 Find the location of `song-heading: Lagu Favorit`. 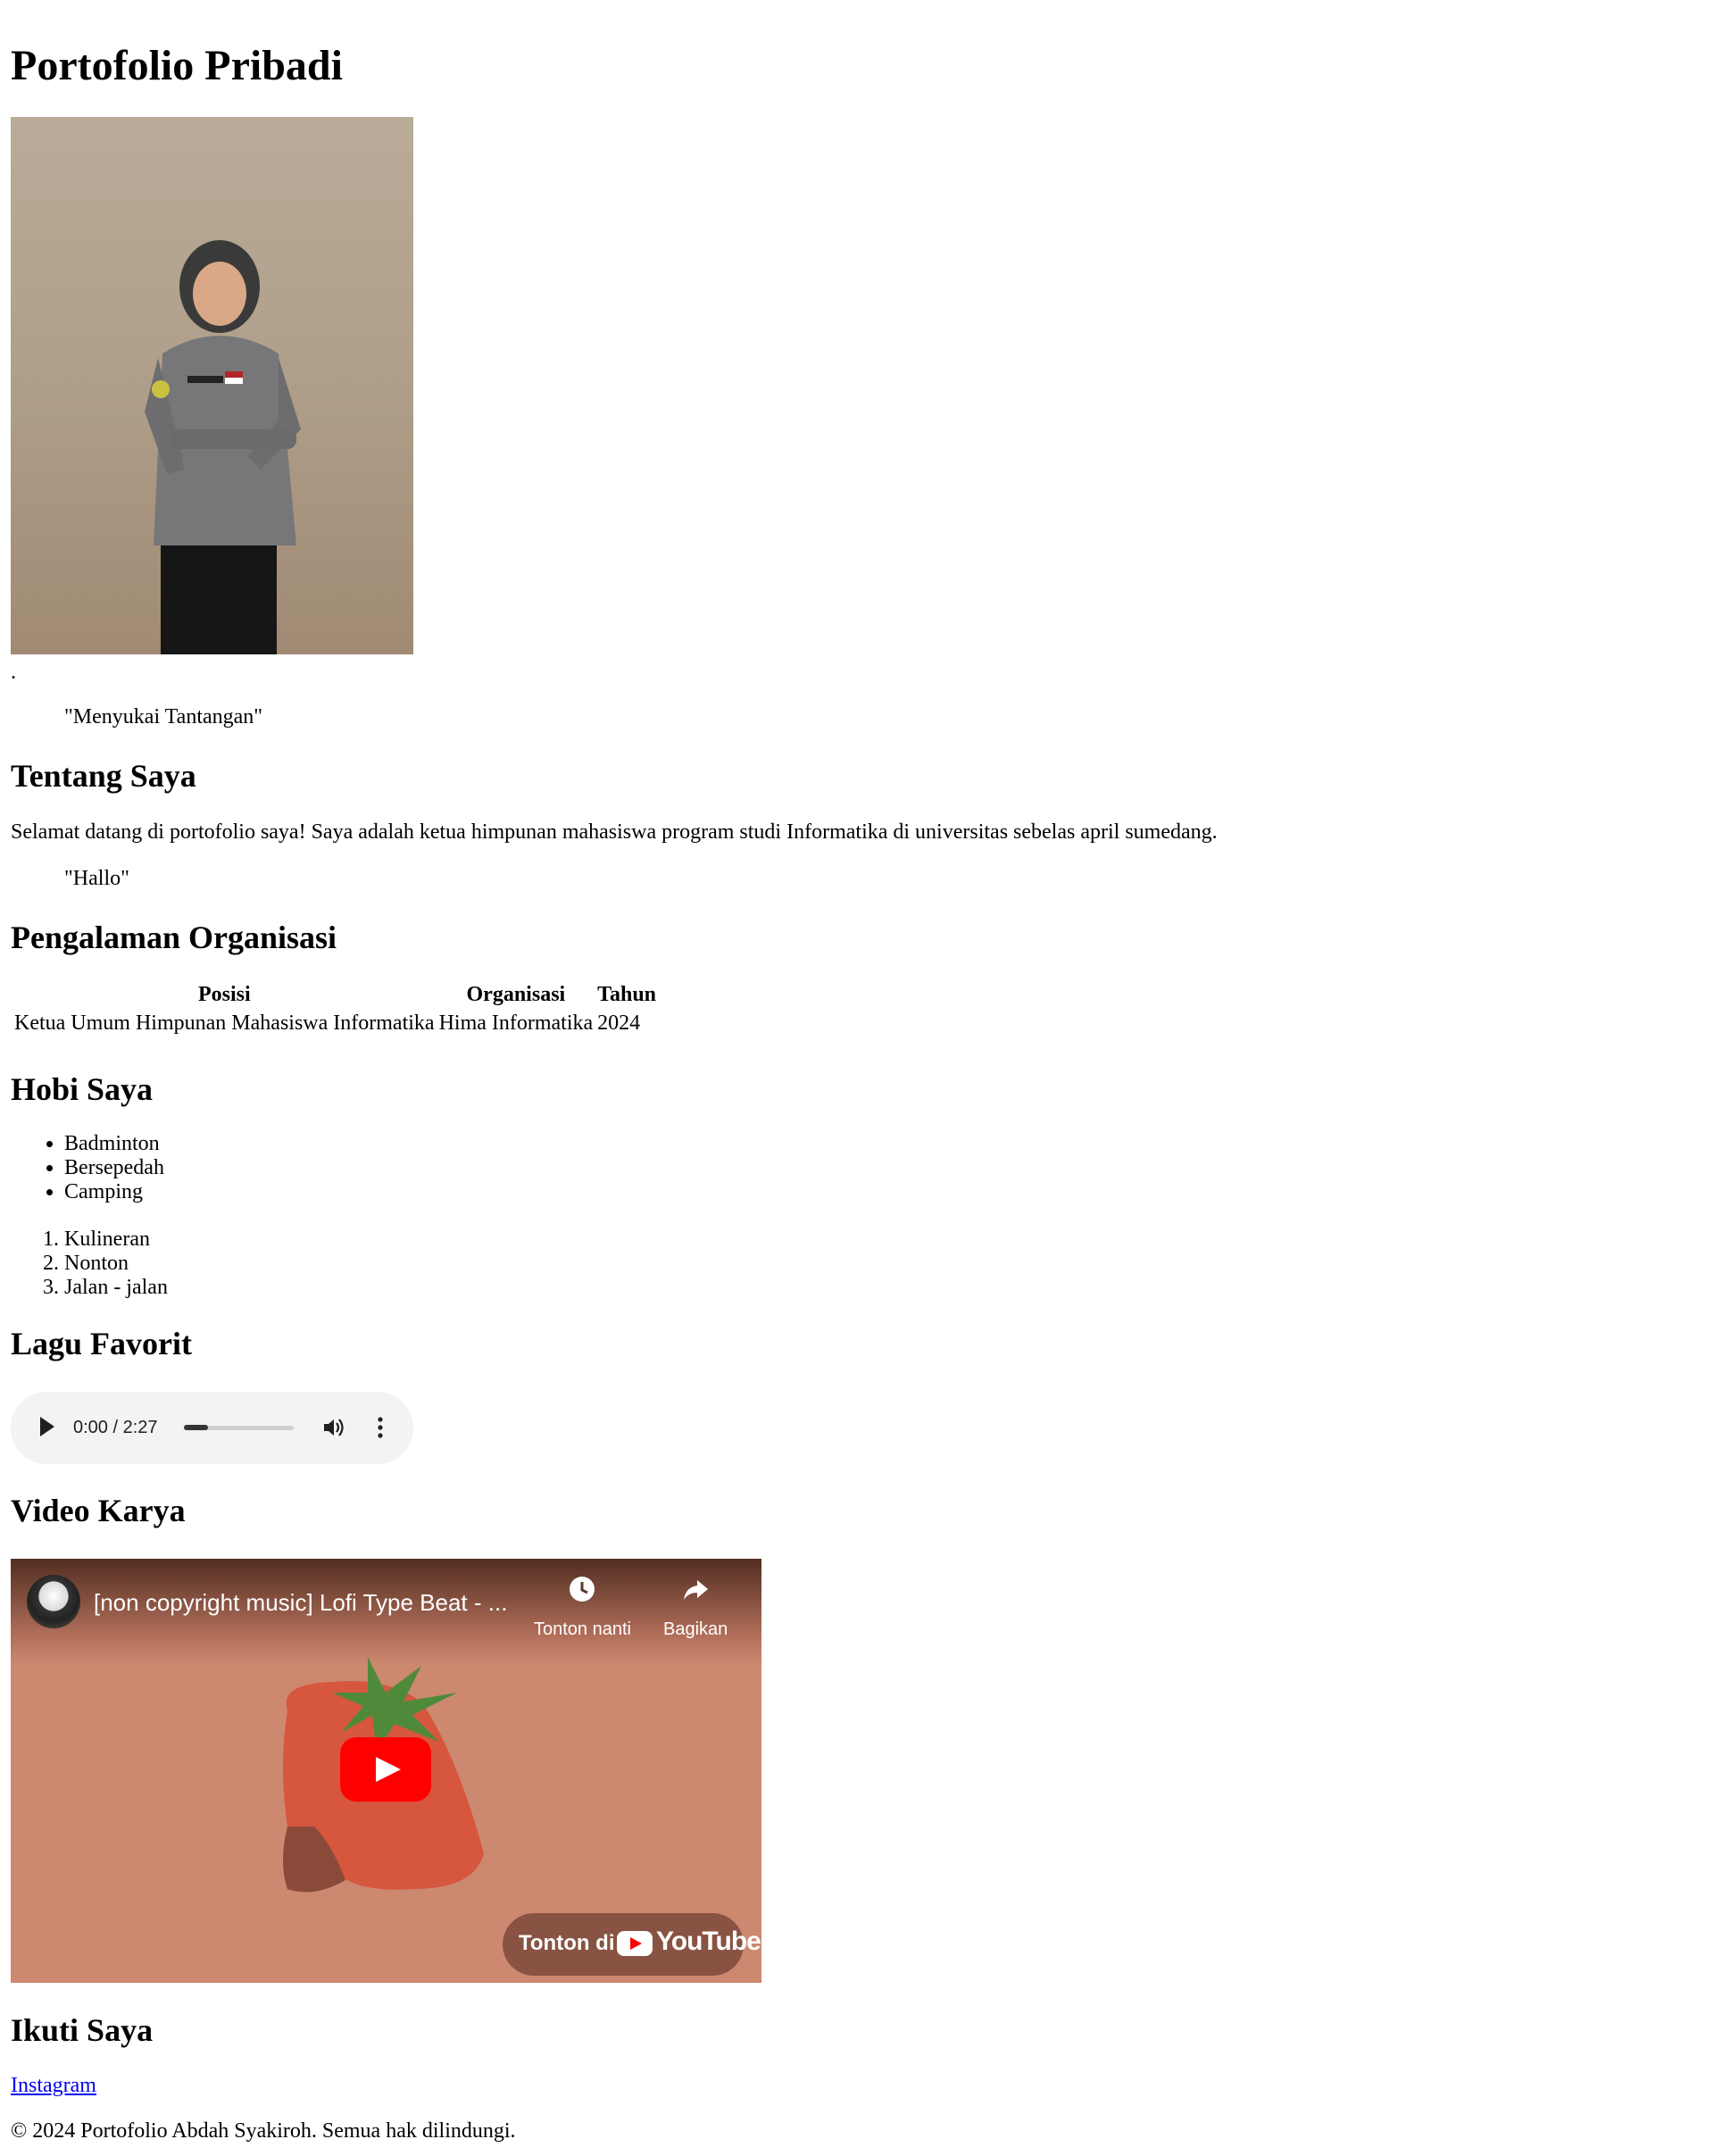

song-heading: Lagu Favorit is located at coordinates (101, 1343).